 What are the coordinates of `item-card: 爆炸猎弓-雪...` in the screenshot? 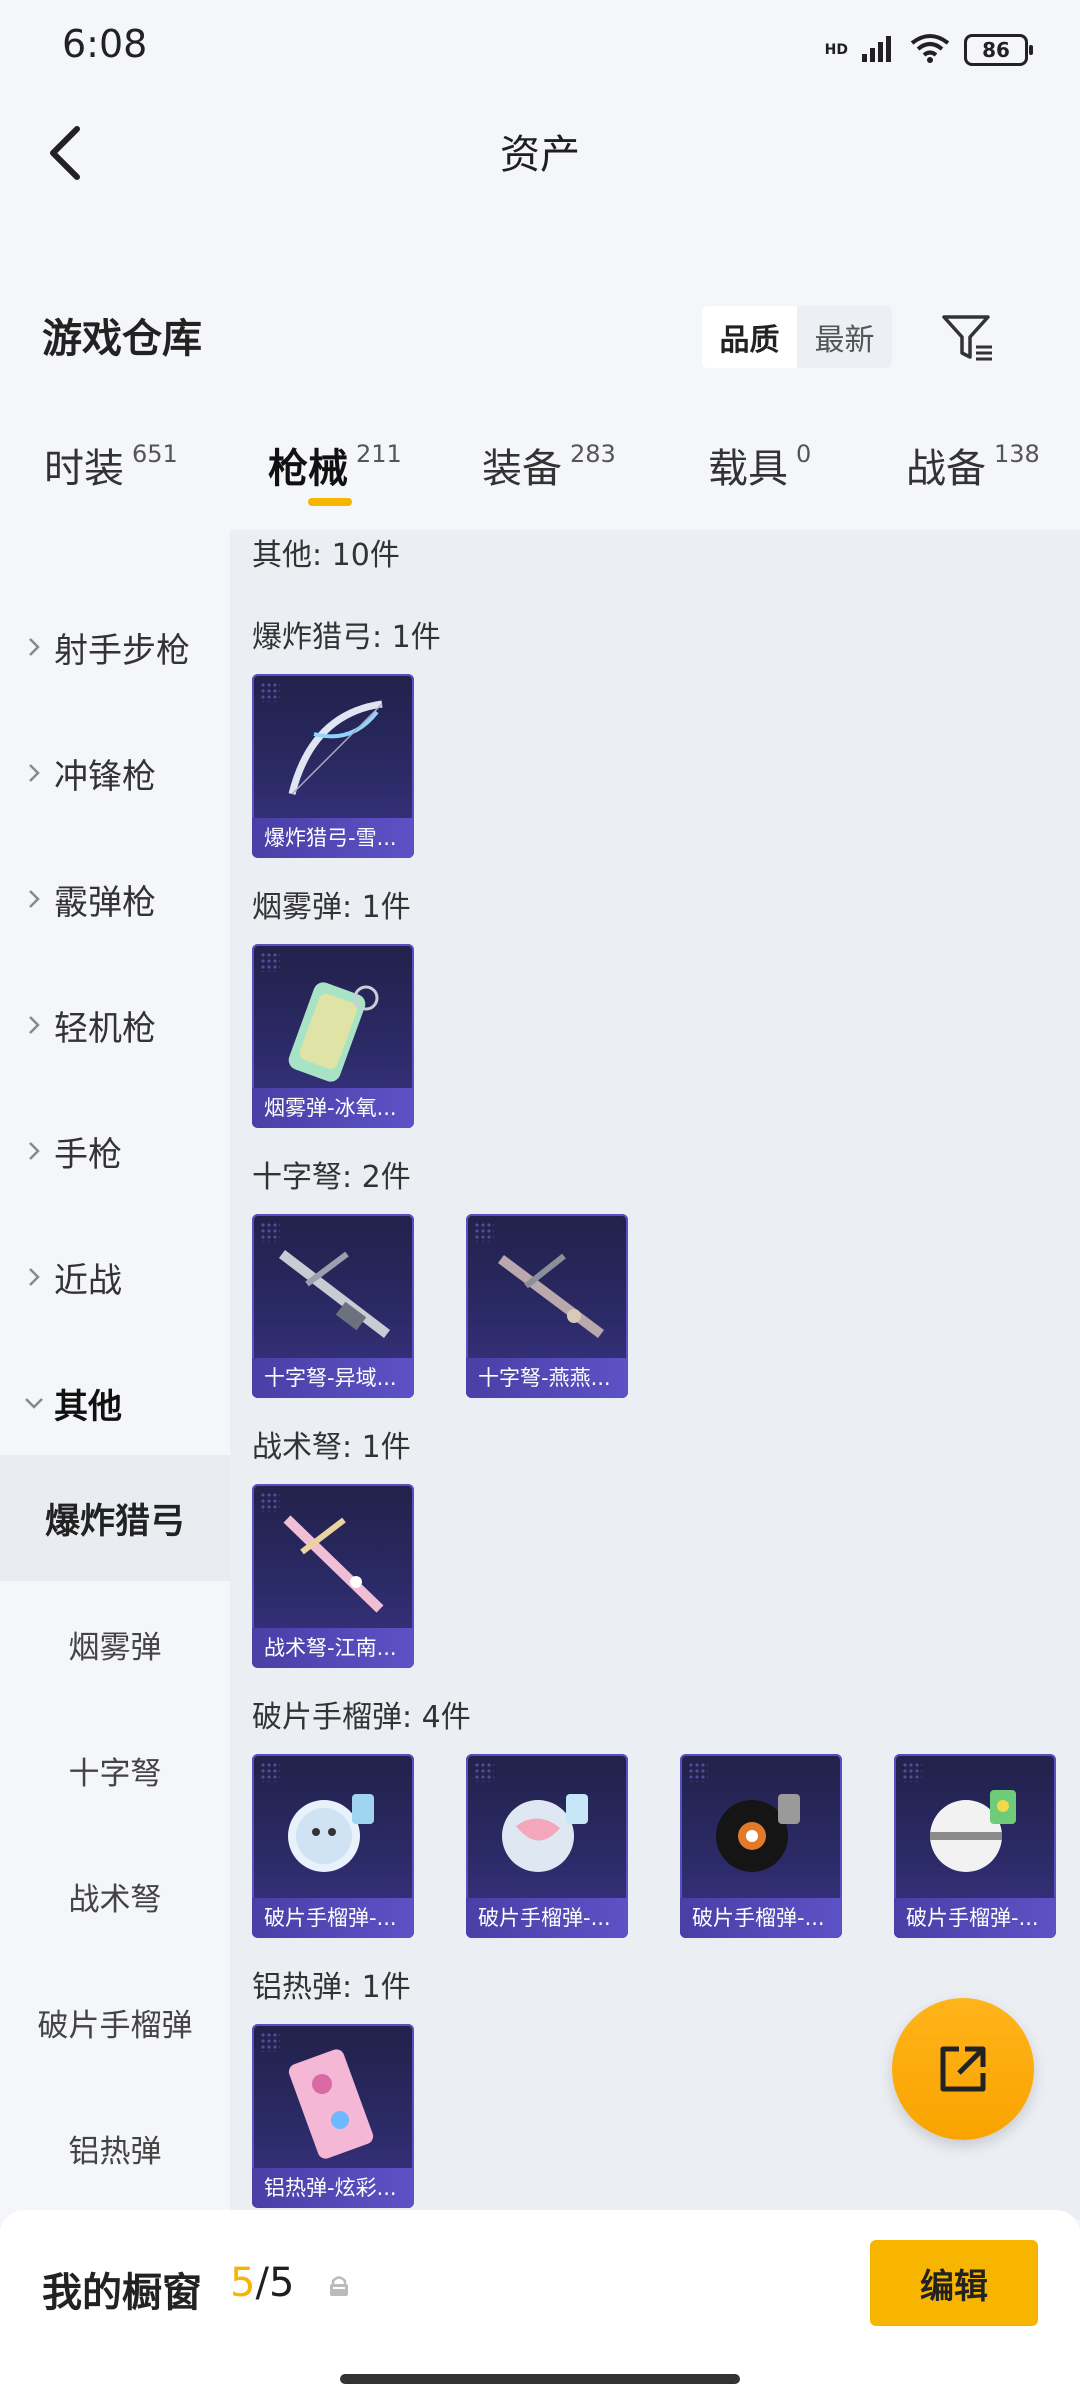 It's located at (333, 766).